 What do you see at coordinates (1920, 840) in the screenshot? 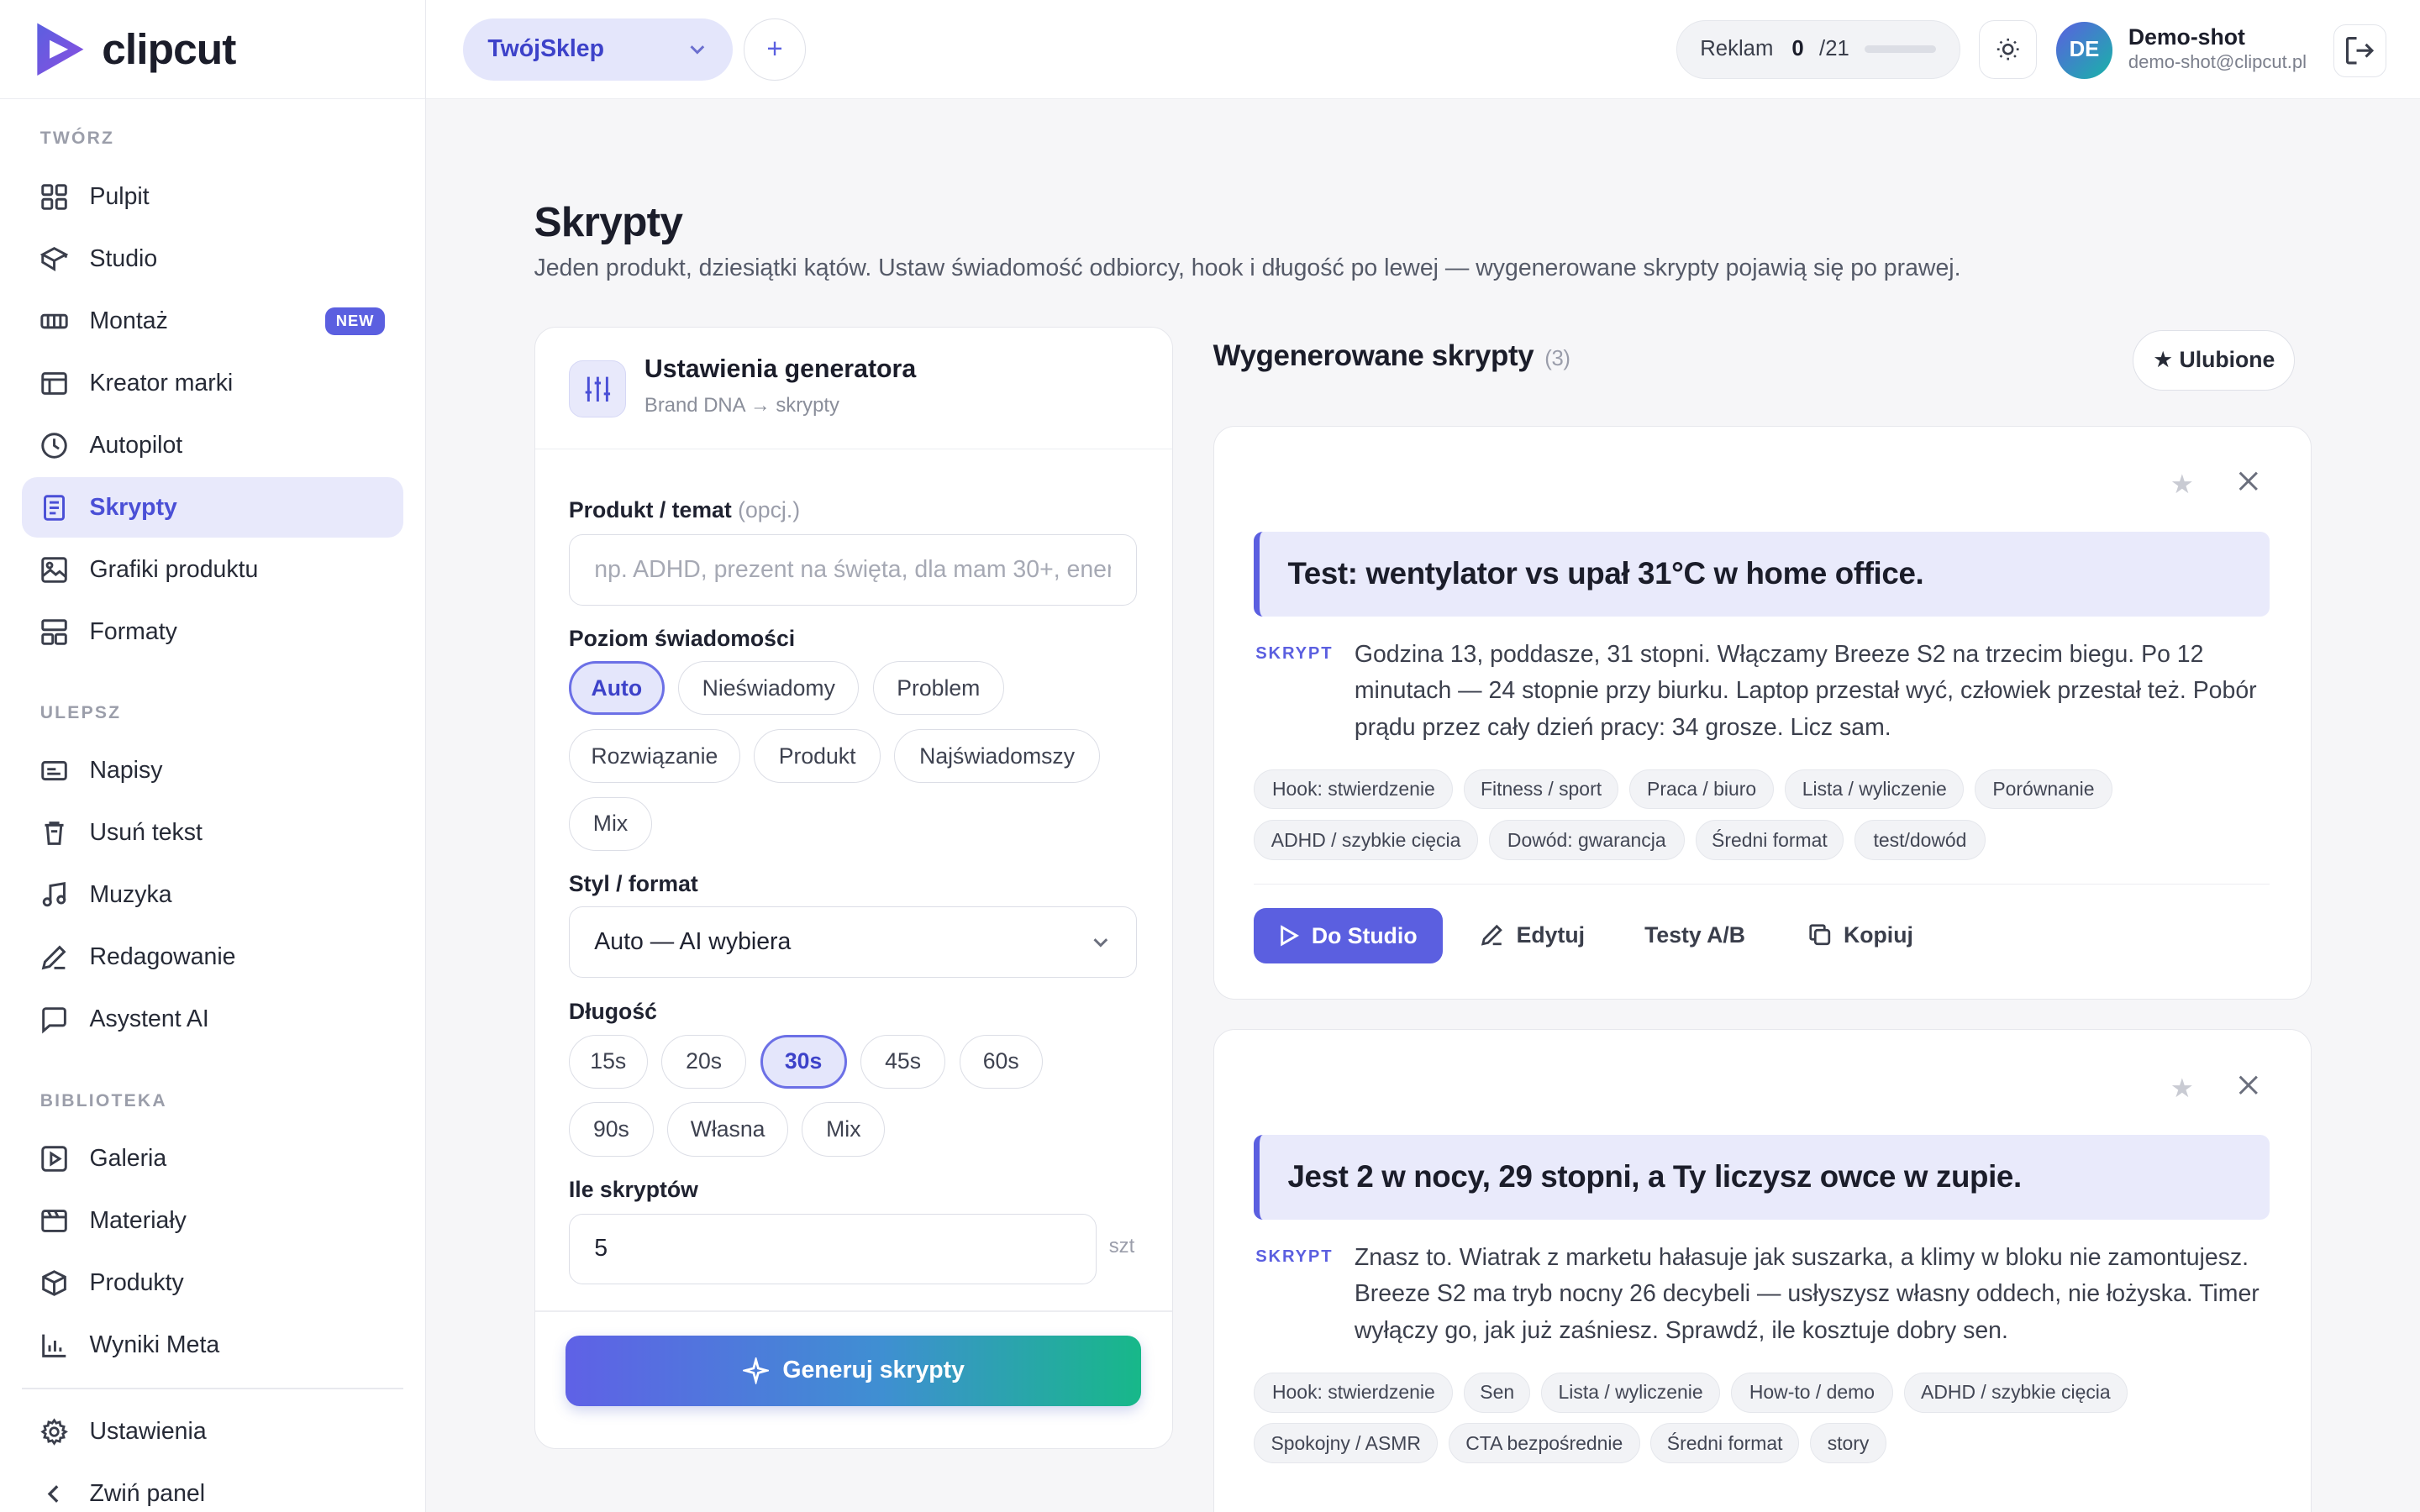
I see `script-tag: test/dowód` at bounding box center [1920, 840].